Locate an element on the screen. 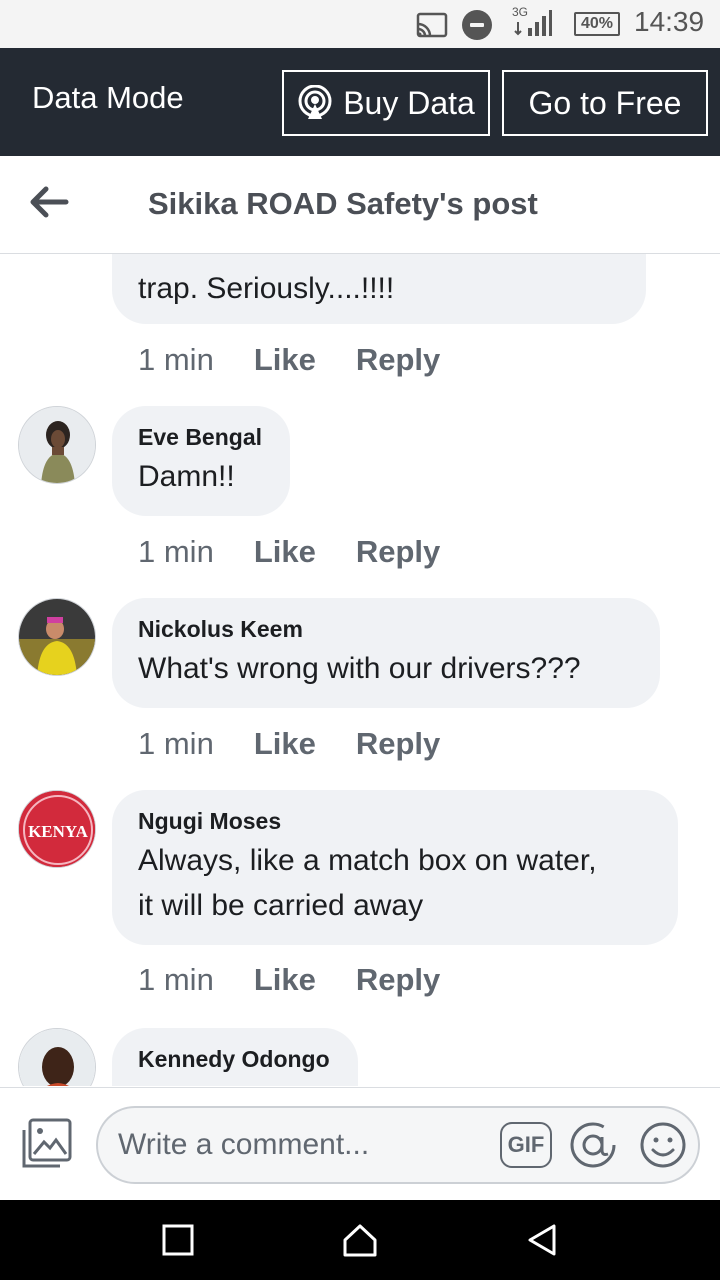 The height and width of the screenshot is (1280, 720). comment-text: Damn!! is located at coordinates (186, 476).